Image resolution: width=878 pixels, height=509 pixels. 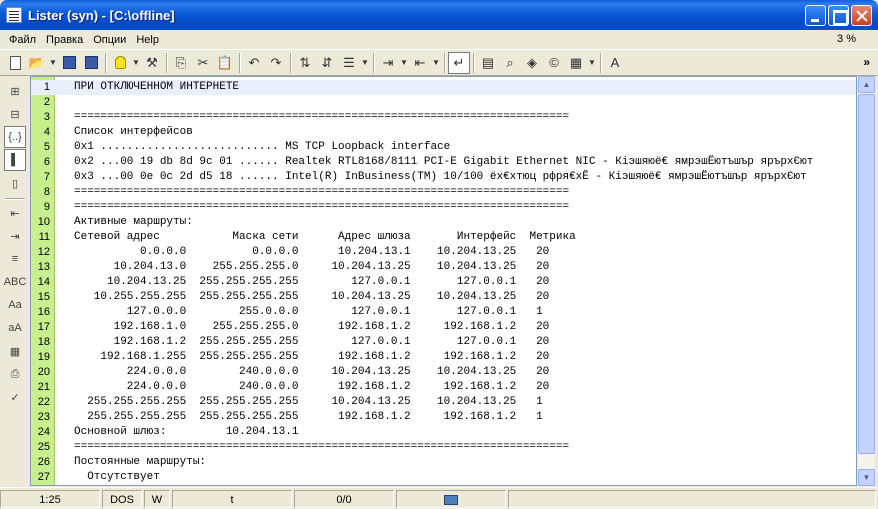 I want to click on toolbar-overflow-icon: », so click(x=866, y=62).